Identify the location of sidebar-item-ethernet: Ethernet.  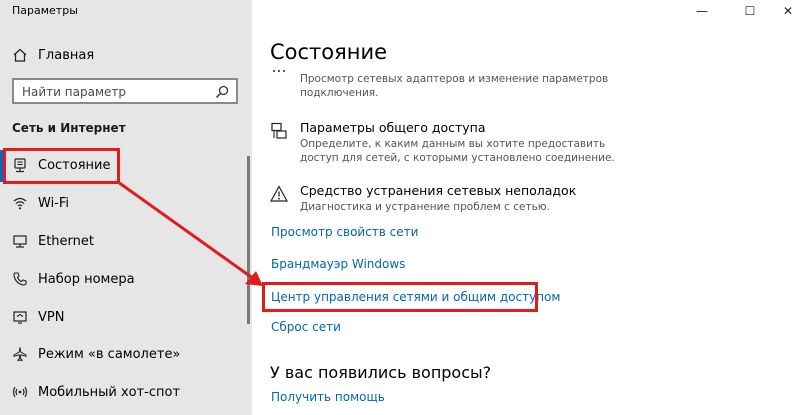
(126, 241).